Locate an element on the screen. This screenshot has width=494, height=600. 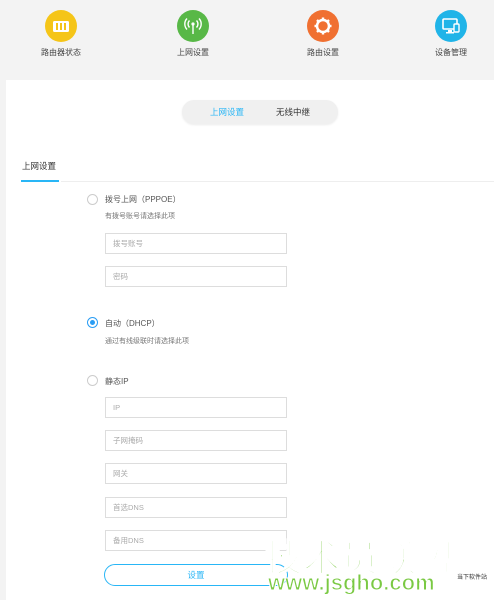
primary-dns-input: 首选DNS is located at coordinates (196, 507).